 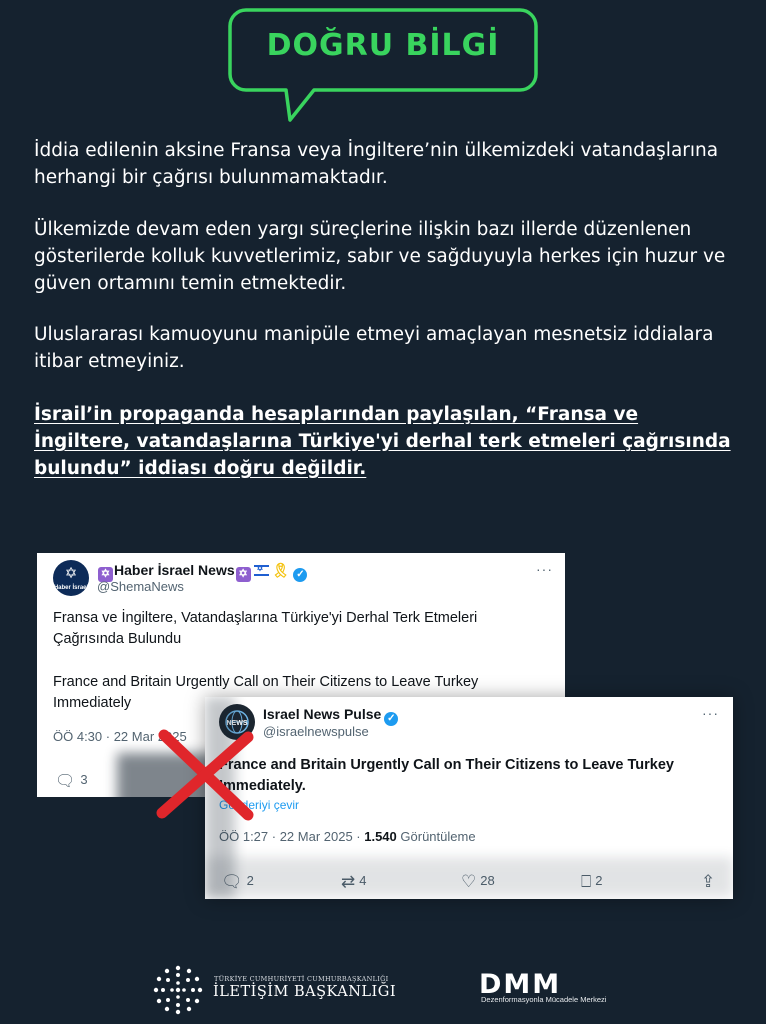 What do you see at coordinates (65, 781) in the screenshot?
I see `reply-icon: 🗨` at bounding box center [65, 781].